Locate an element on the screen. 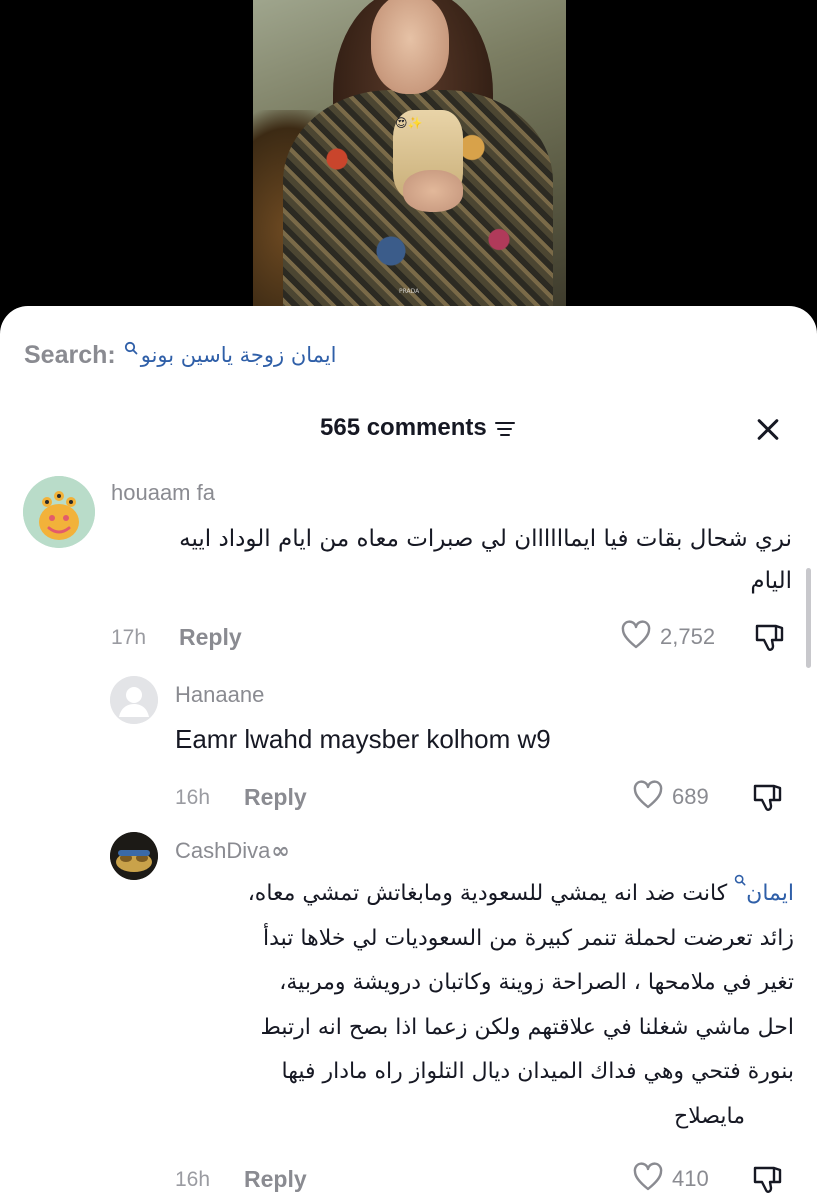  like-button: 2,752 is located at coordinates (667, 637).